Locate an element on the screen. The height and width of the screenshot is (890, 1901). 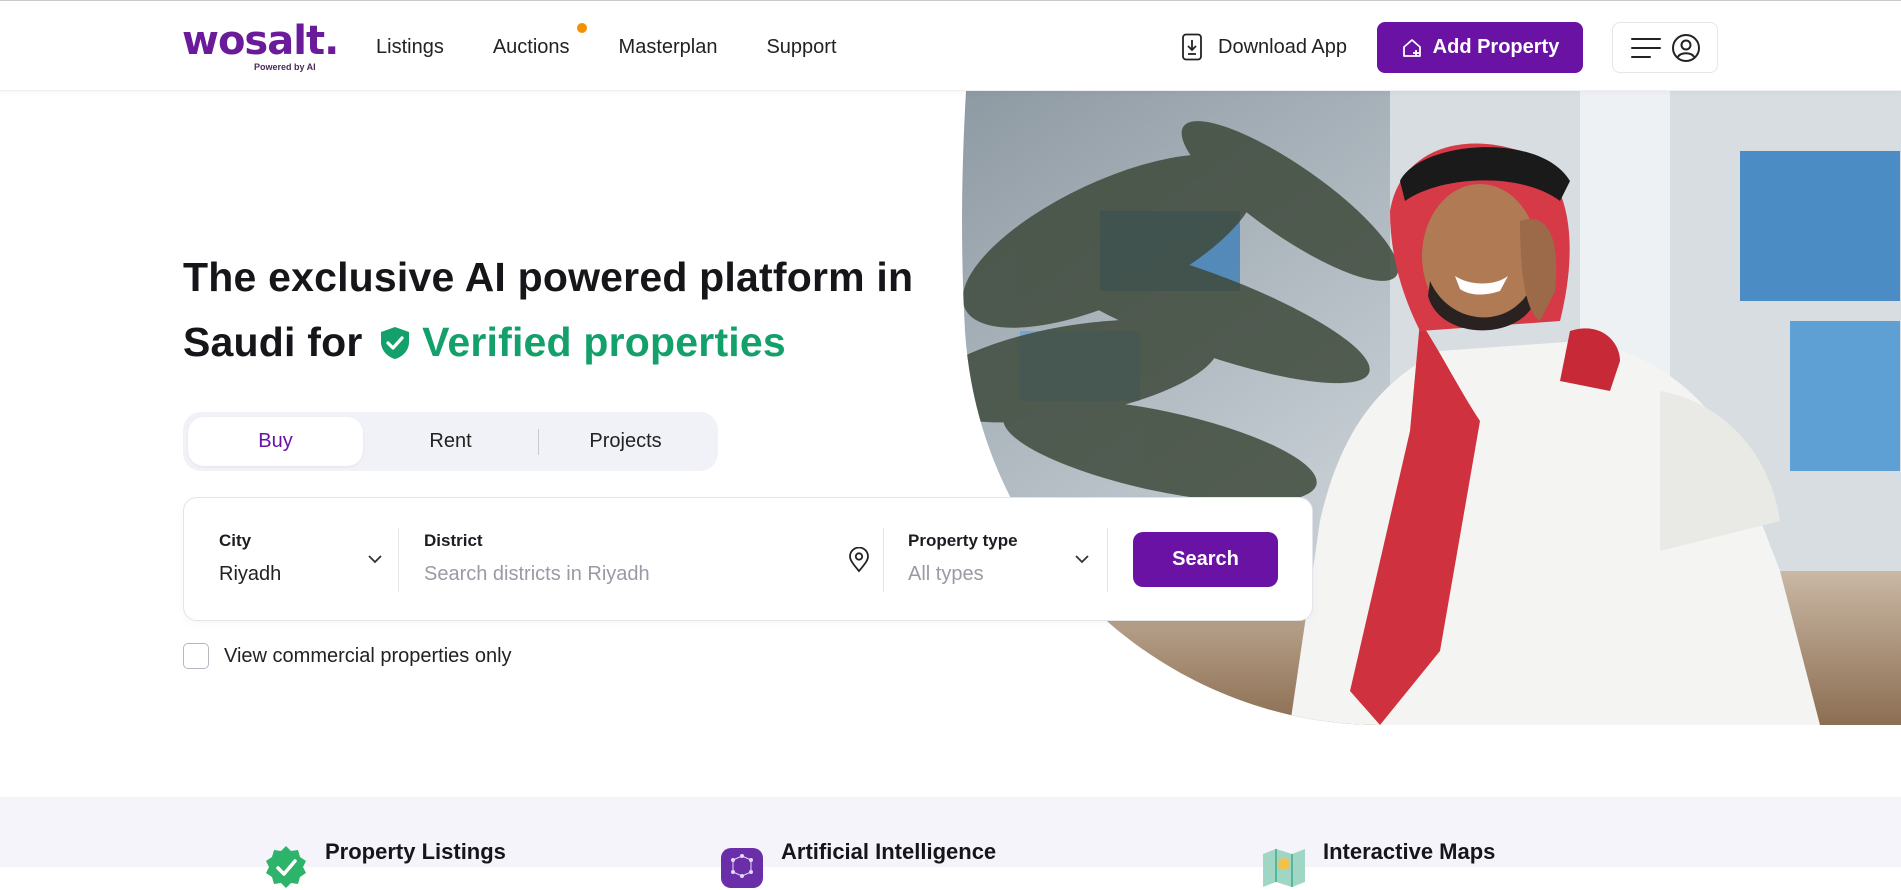
ai-chip-icon is located at coordinates (742, 868).